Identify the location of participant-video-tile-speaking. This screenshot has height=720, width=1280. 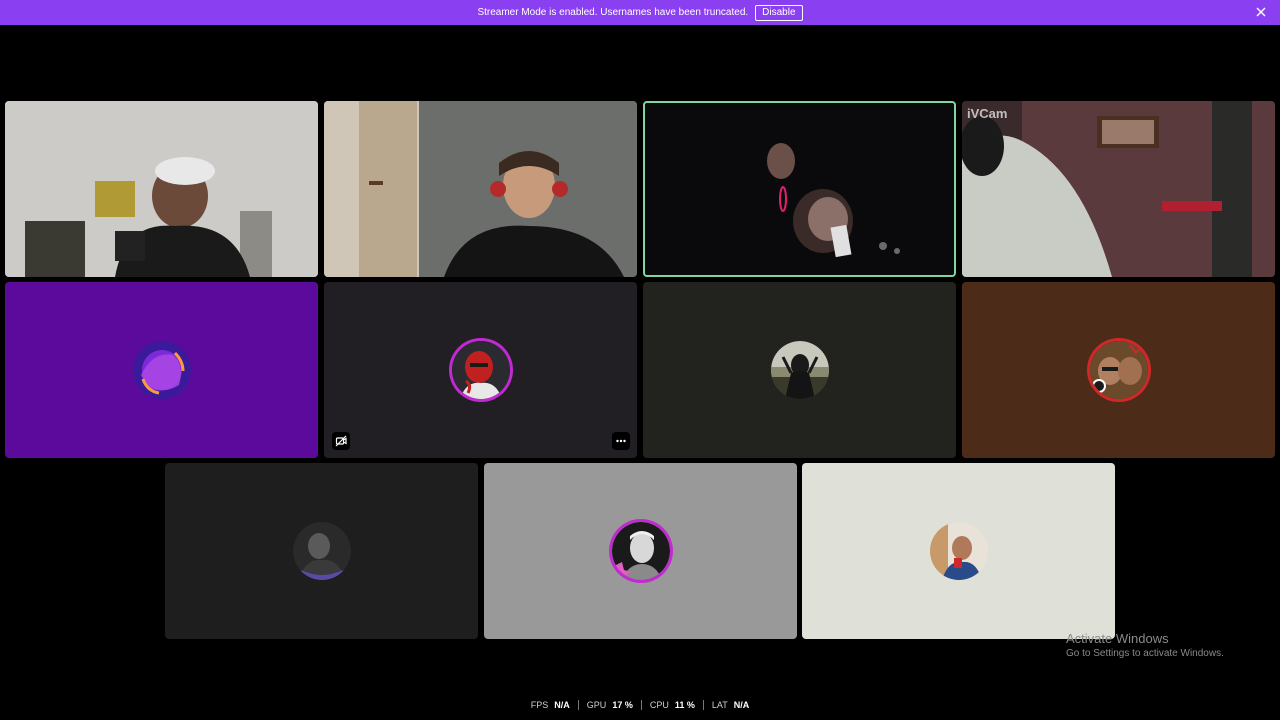
(799, 189).